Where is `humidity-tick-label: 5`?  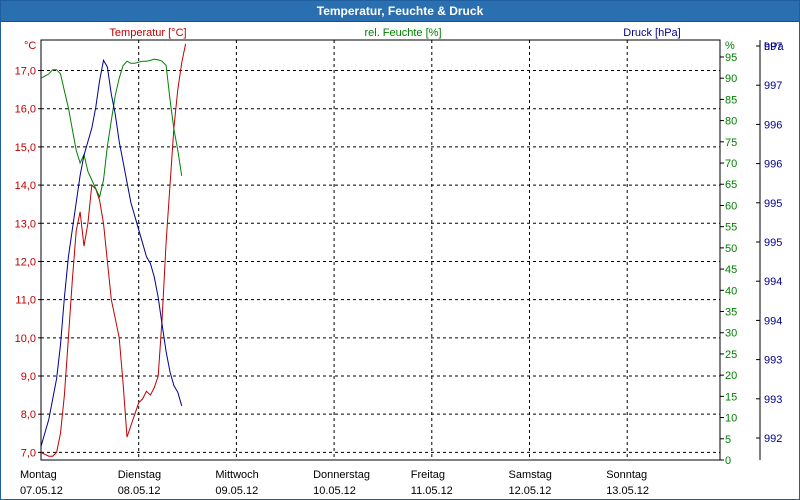
humidity-tick-label: 5 is located at coordinates (728, 440).